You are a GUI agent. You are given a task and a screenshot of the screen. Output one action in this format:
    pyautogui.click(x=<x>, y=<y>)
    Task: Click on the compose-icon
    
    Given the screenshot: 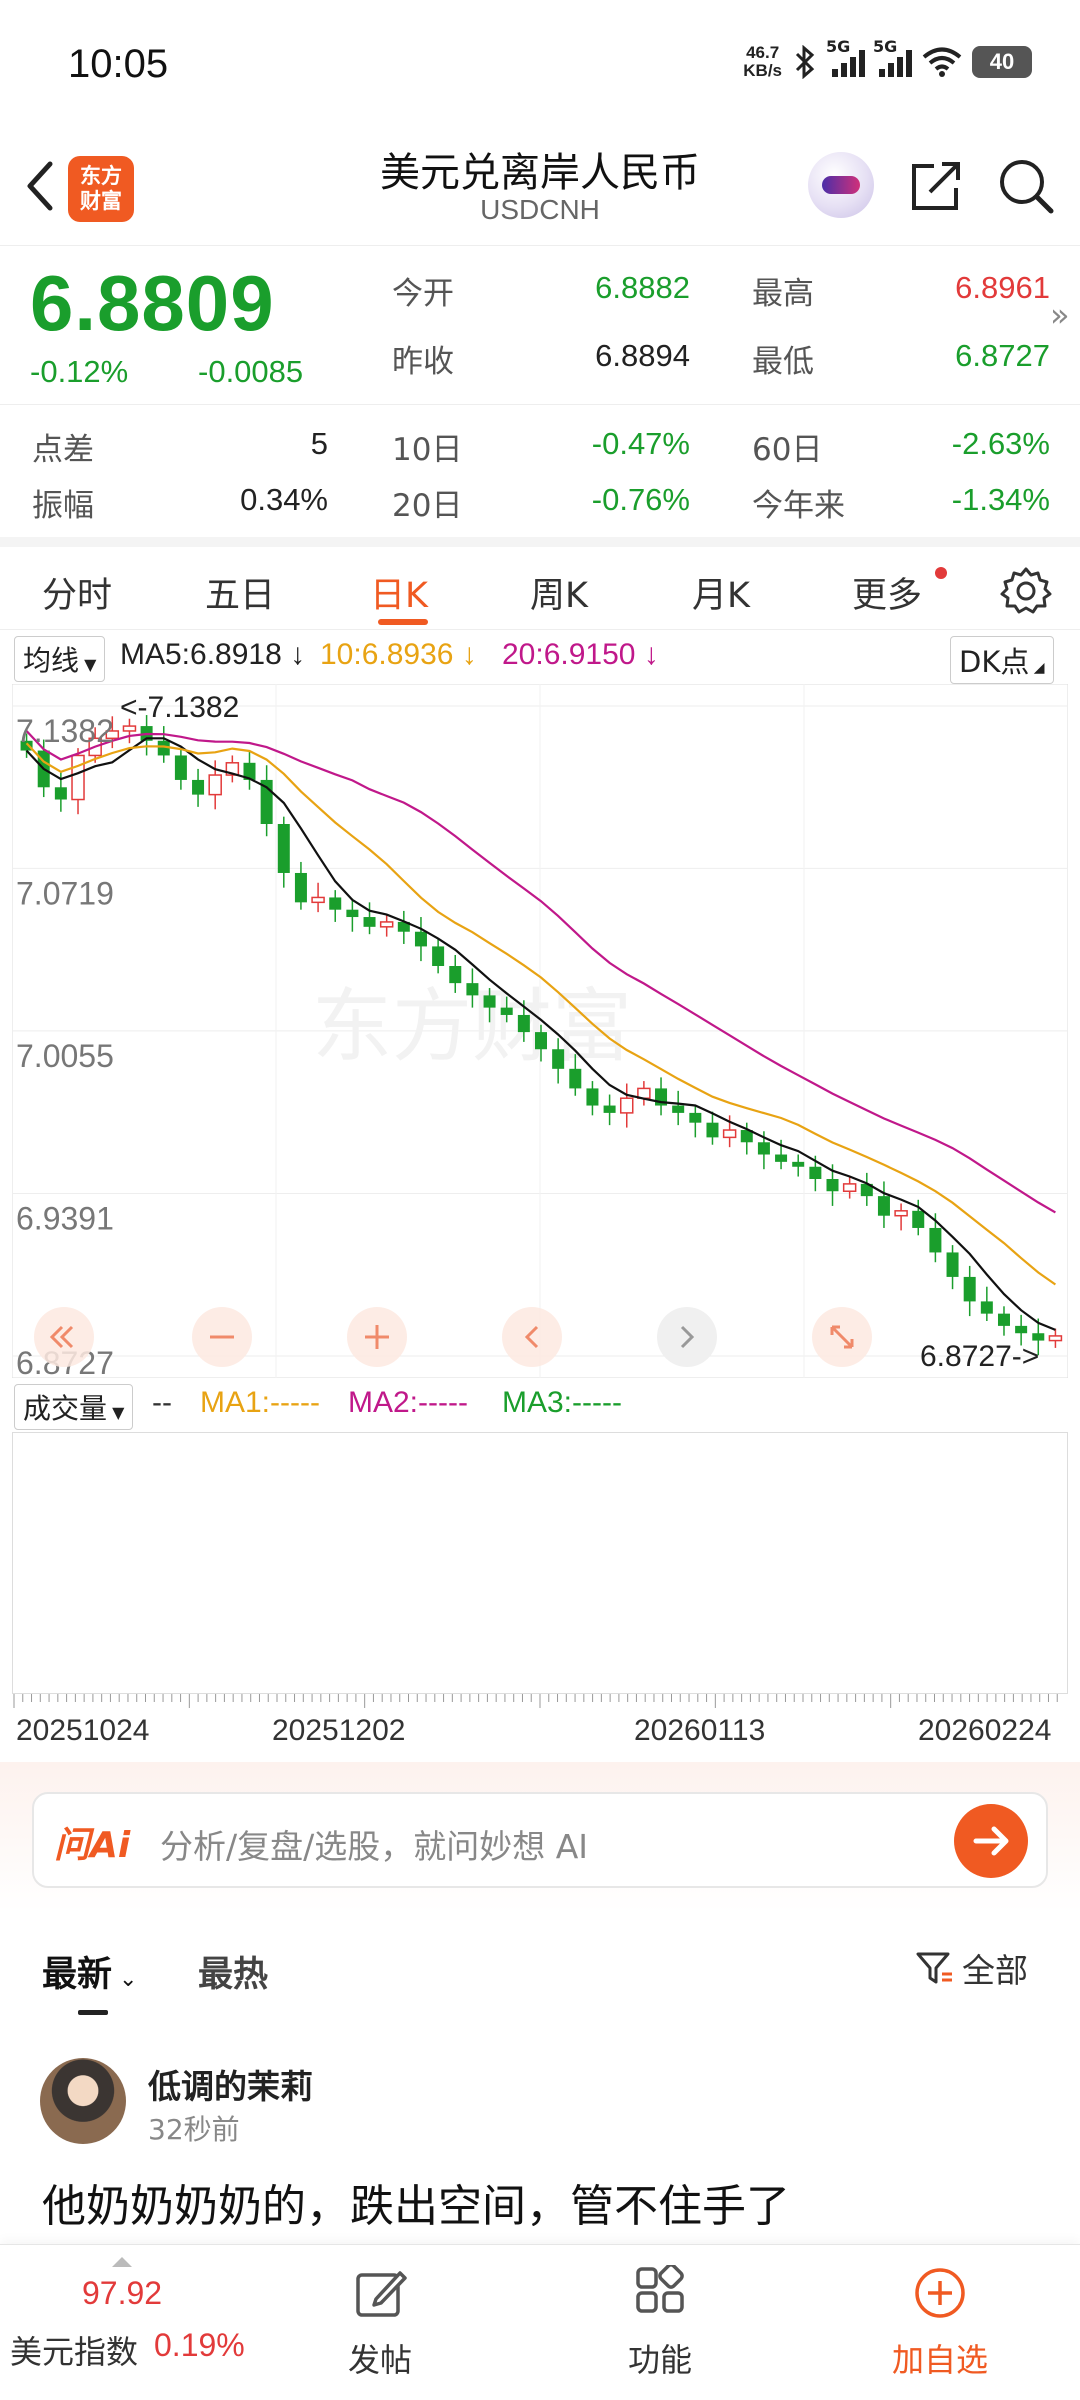 What is the action you would take?
    pyautogui.click(x=380, y=2293)
    